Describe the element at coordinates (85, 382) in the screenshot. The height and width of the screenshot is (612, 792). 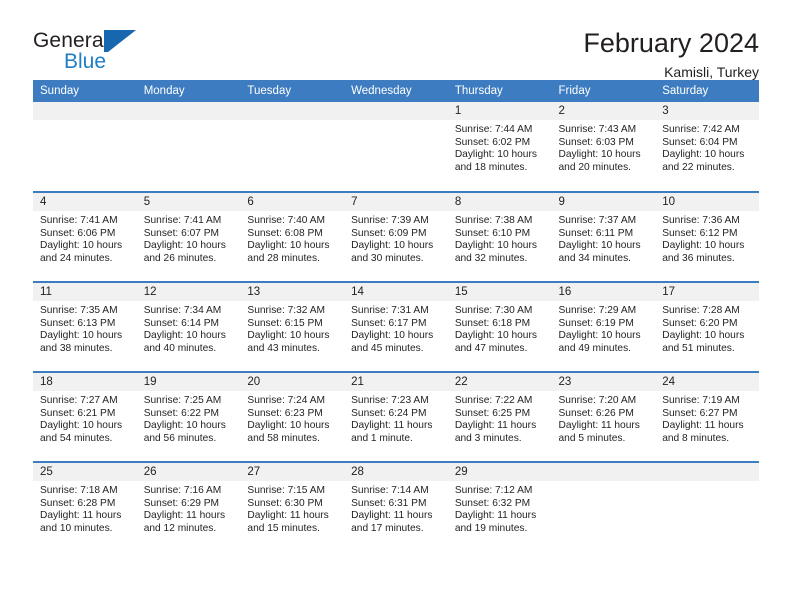
I see `day-number: 18` at that location.